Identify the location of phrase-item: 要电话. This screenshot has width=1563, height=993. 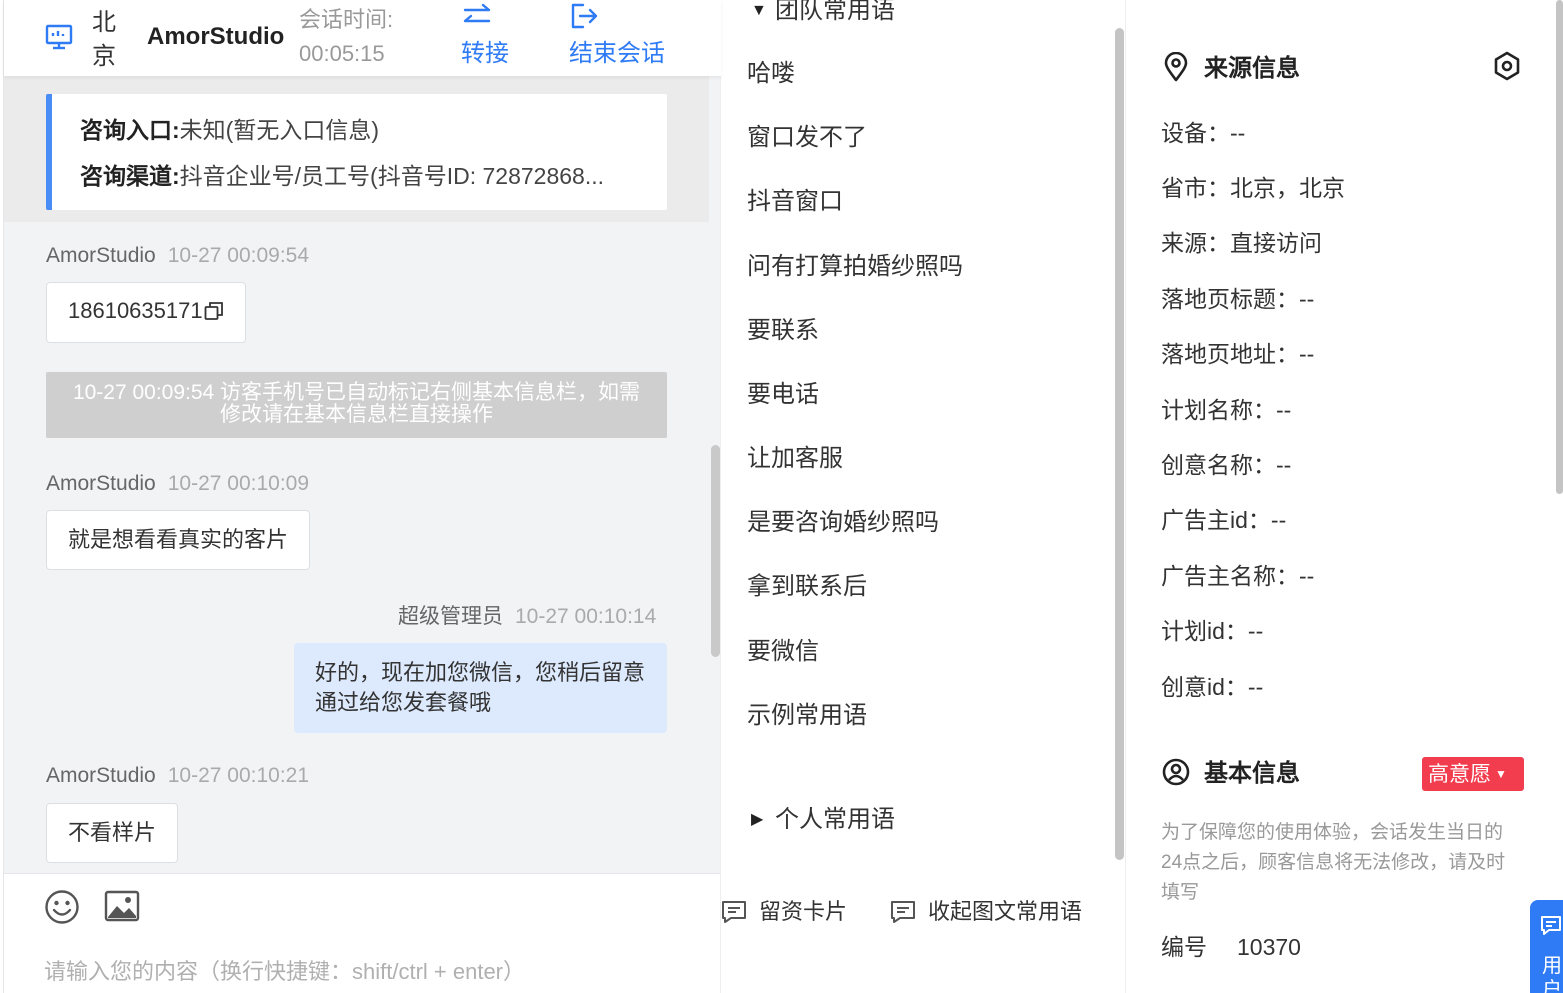
(783, 395).